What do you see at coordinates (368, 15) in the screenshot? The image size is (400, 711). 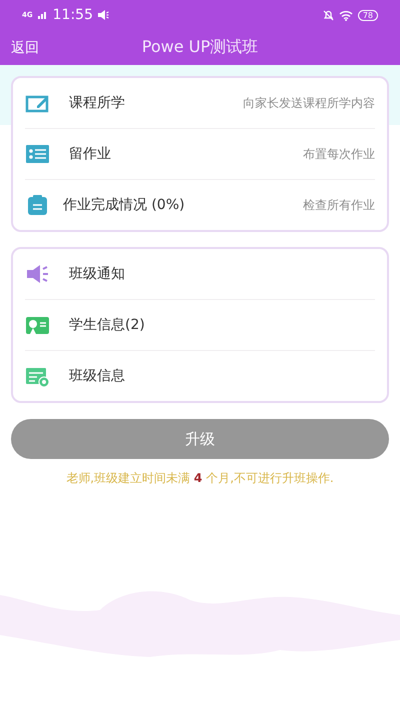 I see `battery-level: 78` at bounding box center [368, 15].